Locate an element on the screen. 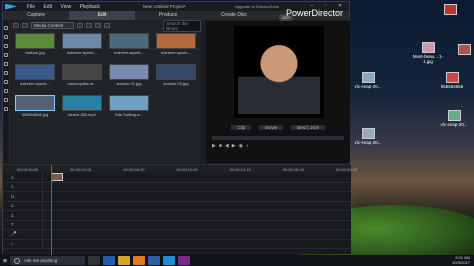  preview-image is located at coordinates (279, 72).